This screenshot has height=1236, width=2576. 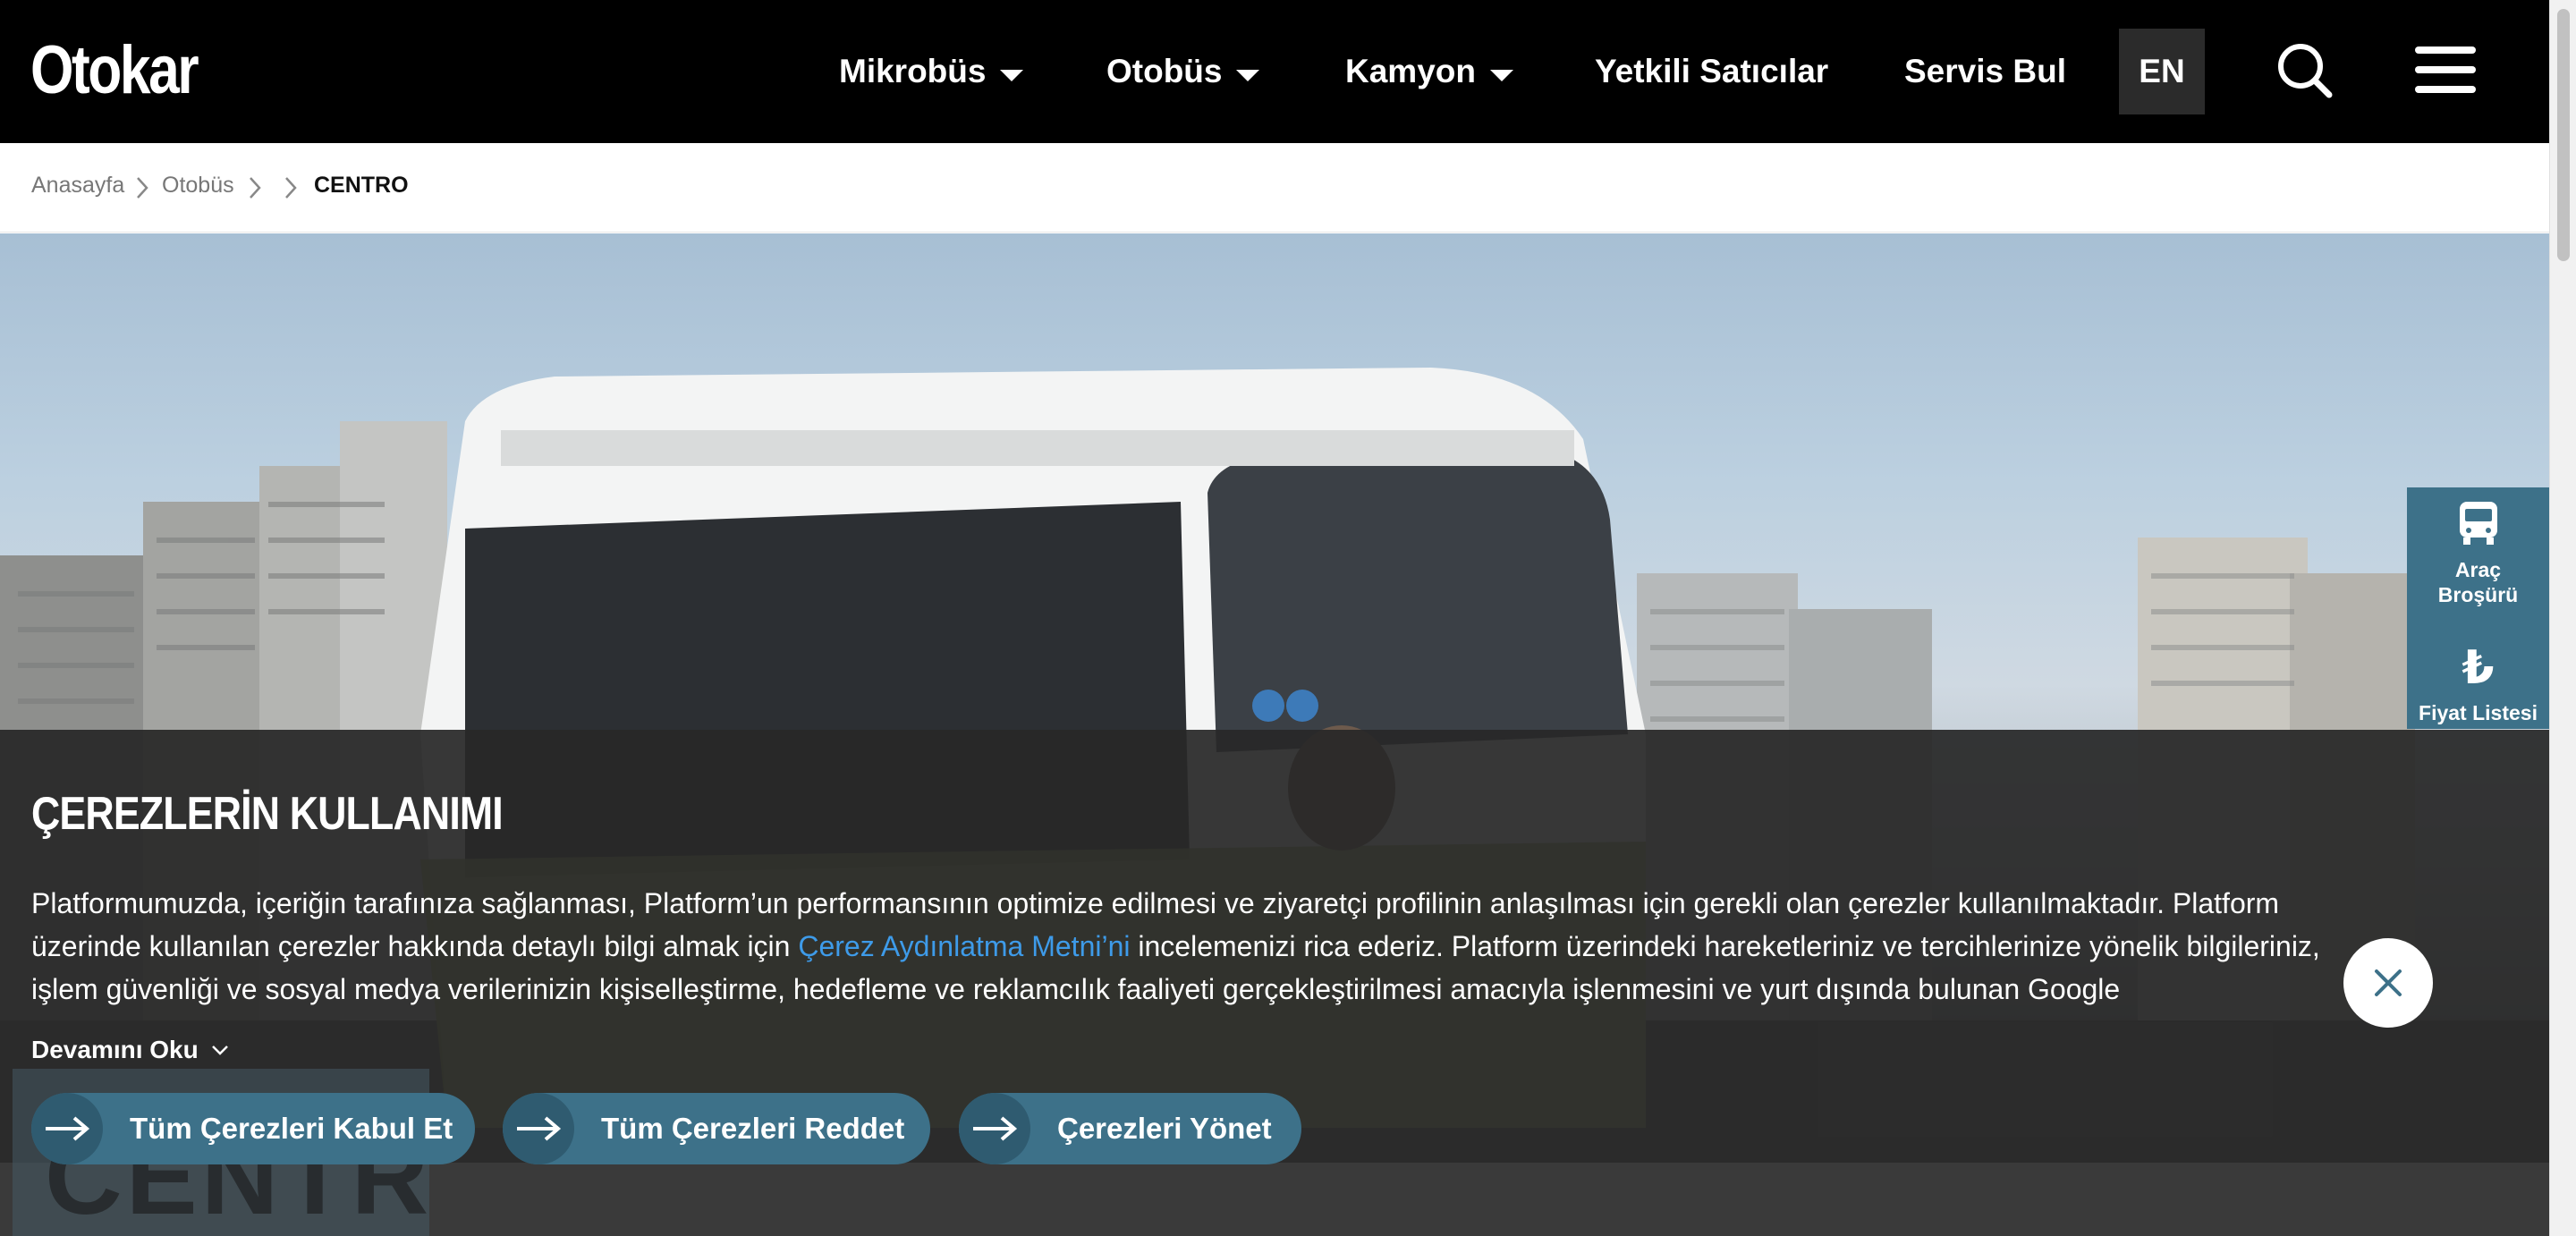 What do you see at coordinates (2478, 608) in the screenshot?
I see `side-action-tabs: Araç Broşürü ₺ Fiyat Listesi` at bounding box center [2478, 608].